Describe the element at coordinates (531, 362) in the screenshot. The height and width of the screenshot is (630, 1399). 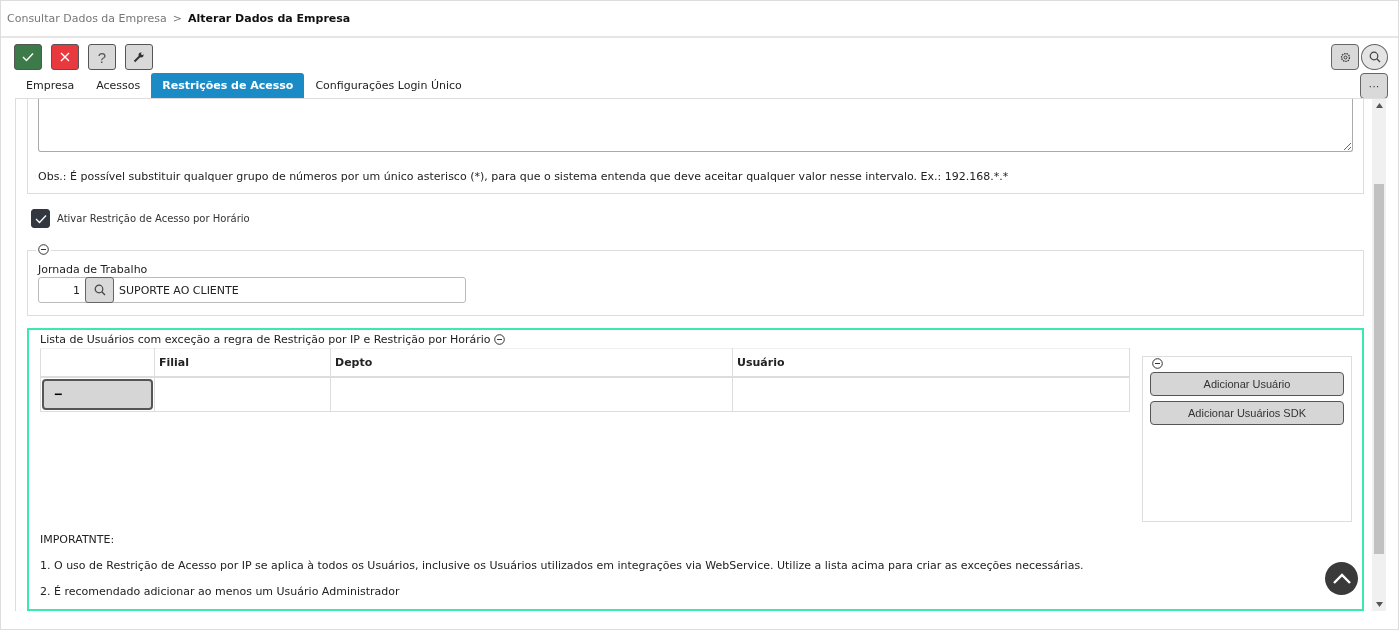
I see `column-header: Depto` at that location.